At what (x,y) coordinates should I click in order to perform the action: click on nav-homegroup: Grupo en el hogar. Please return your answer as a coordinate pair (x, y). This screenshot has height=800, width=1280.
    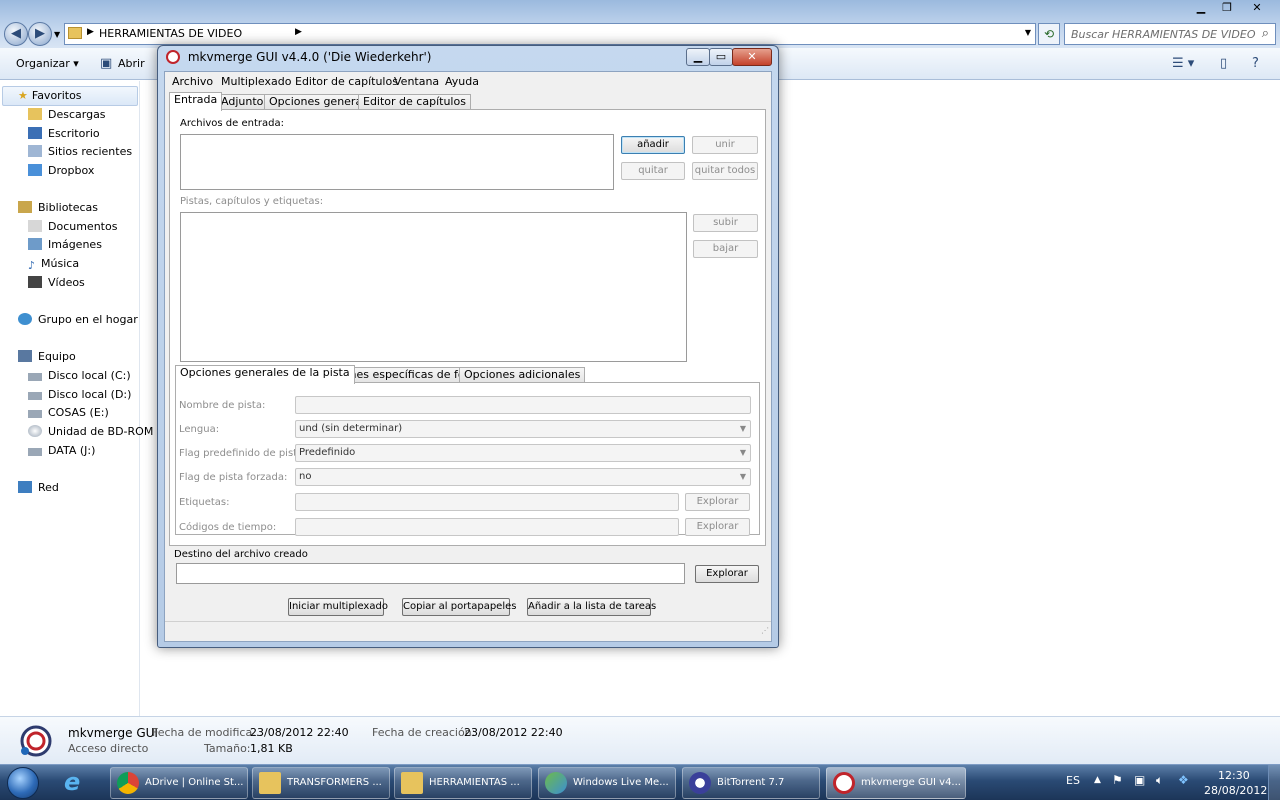
    Looking at the image, I should click on (78, 319).